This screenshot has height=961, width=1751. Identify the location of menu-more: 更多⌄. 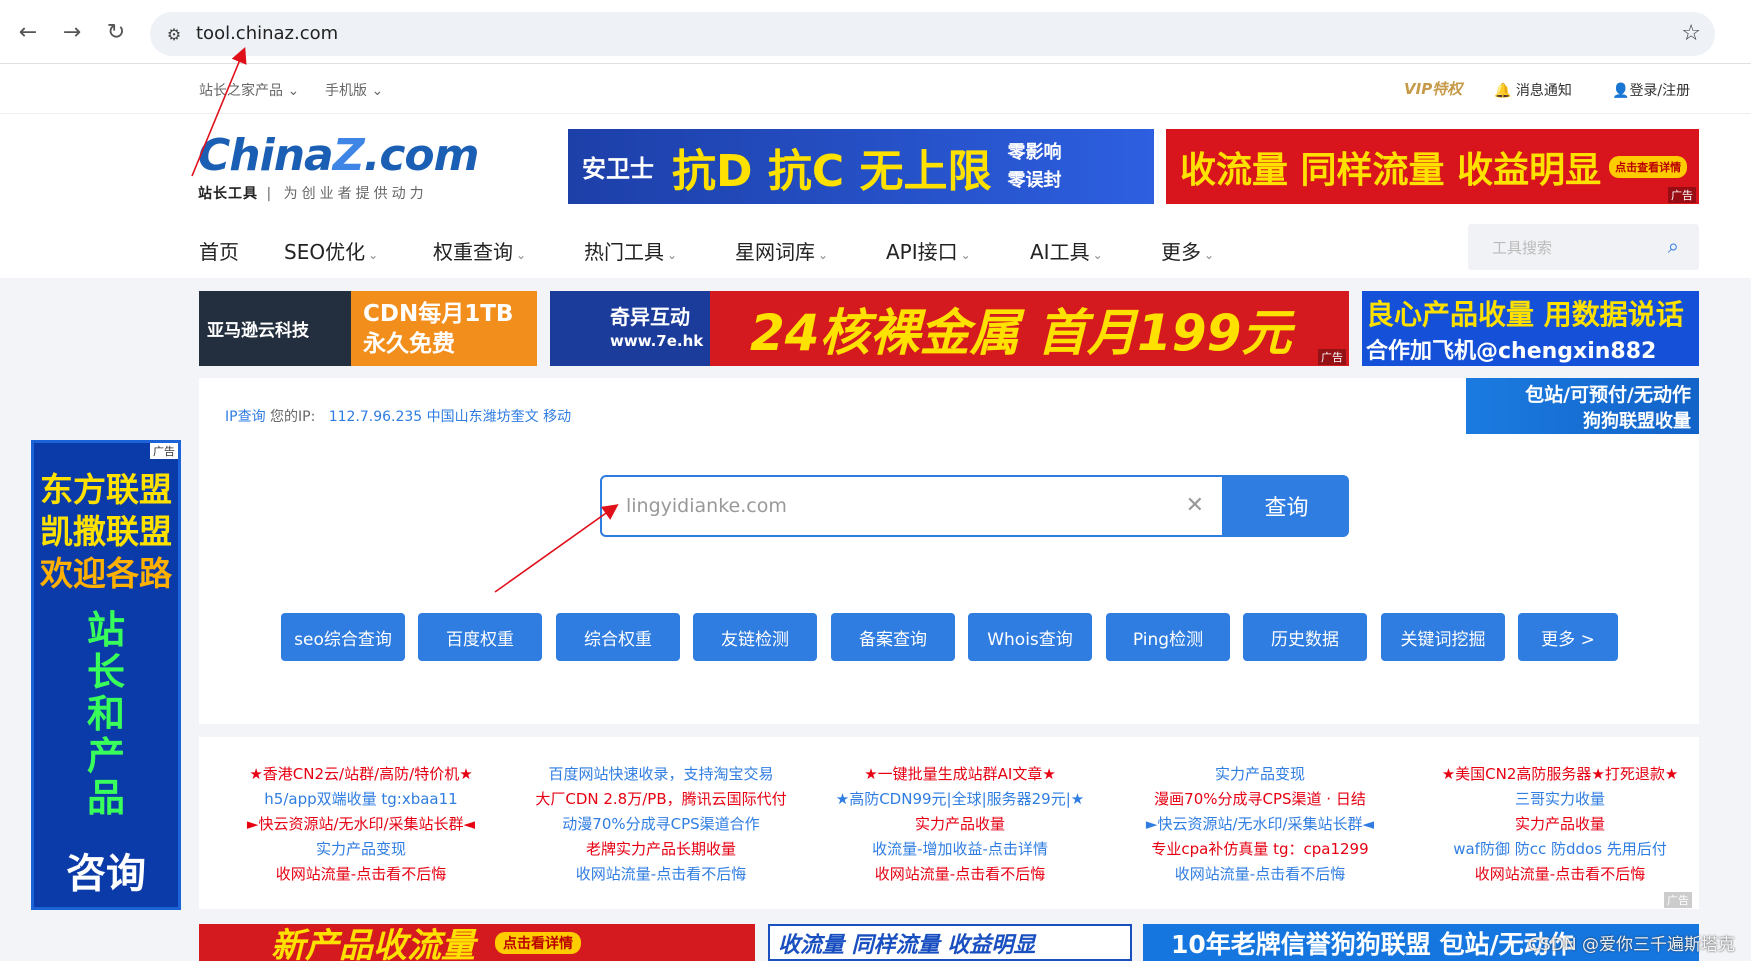
(1187, 250).